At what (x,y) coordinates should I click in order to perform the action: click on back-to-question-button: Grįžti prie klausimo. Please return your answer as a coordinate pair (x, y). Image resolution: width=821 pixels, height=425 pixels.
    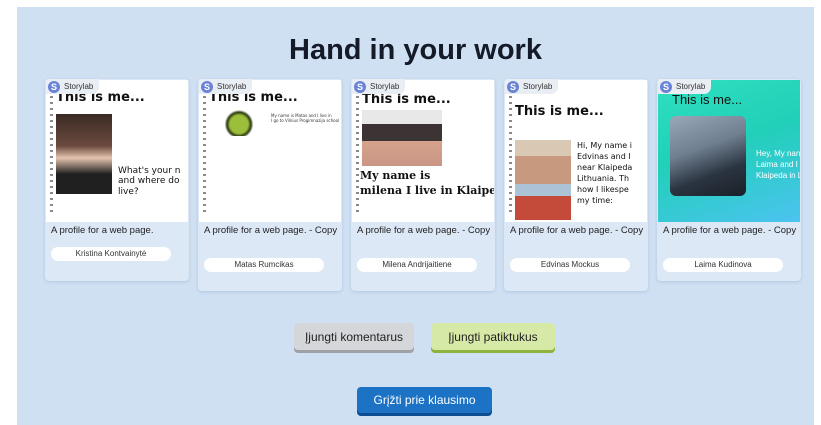
    Looking at the image, I should click on (424, 400).